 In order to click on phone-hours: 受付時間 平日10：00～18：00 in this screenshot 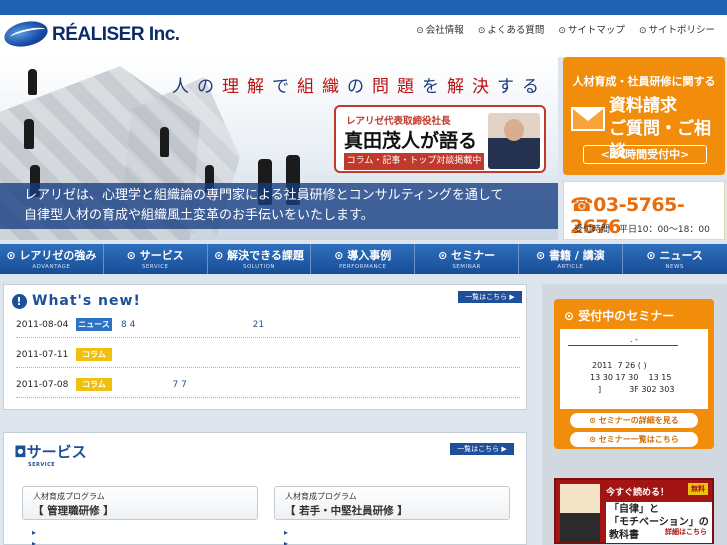, I will do `click(642, 230)`.